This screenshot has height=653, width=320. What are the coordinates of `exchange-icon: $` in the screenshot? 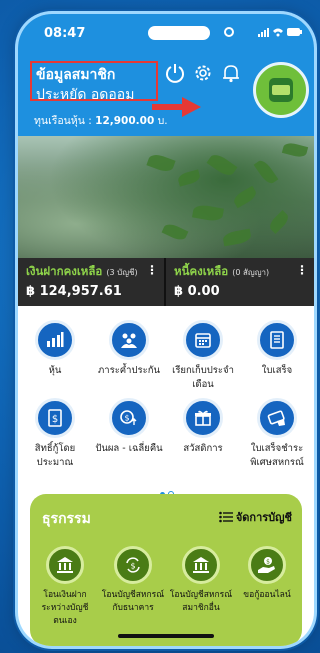 It's located at (133, 565).